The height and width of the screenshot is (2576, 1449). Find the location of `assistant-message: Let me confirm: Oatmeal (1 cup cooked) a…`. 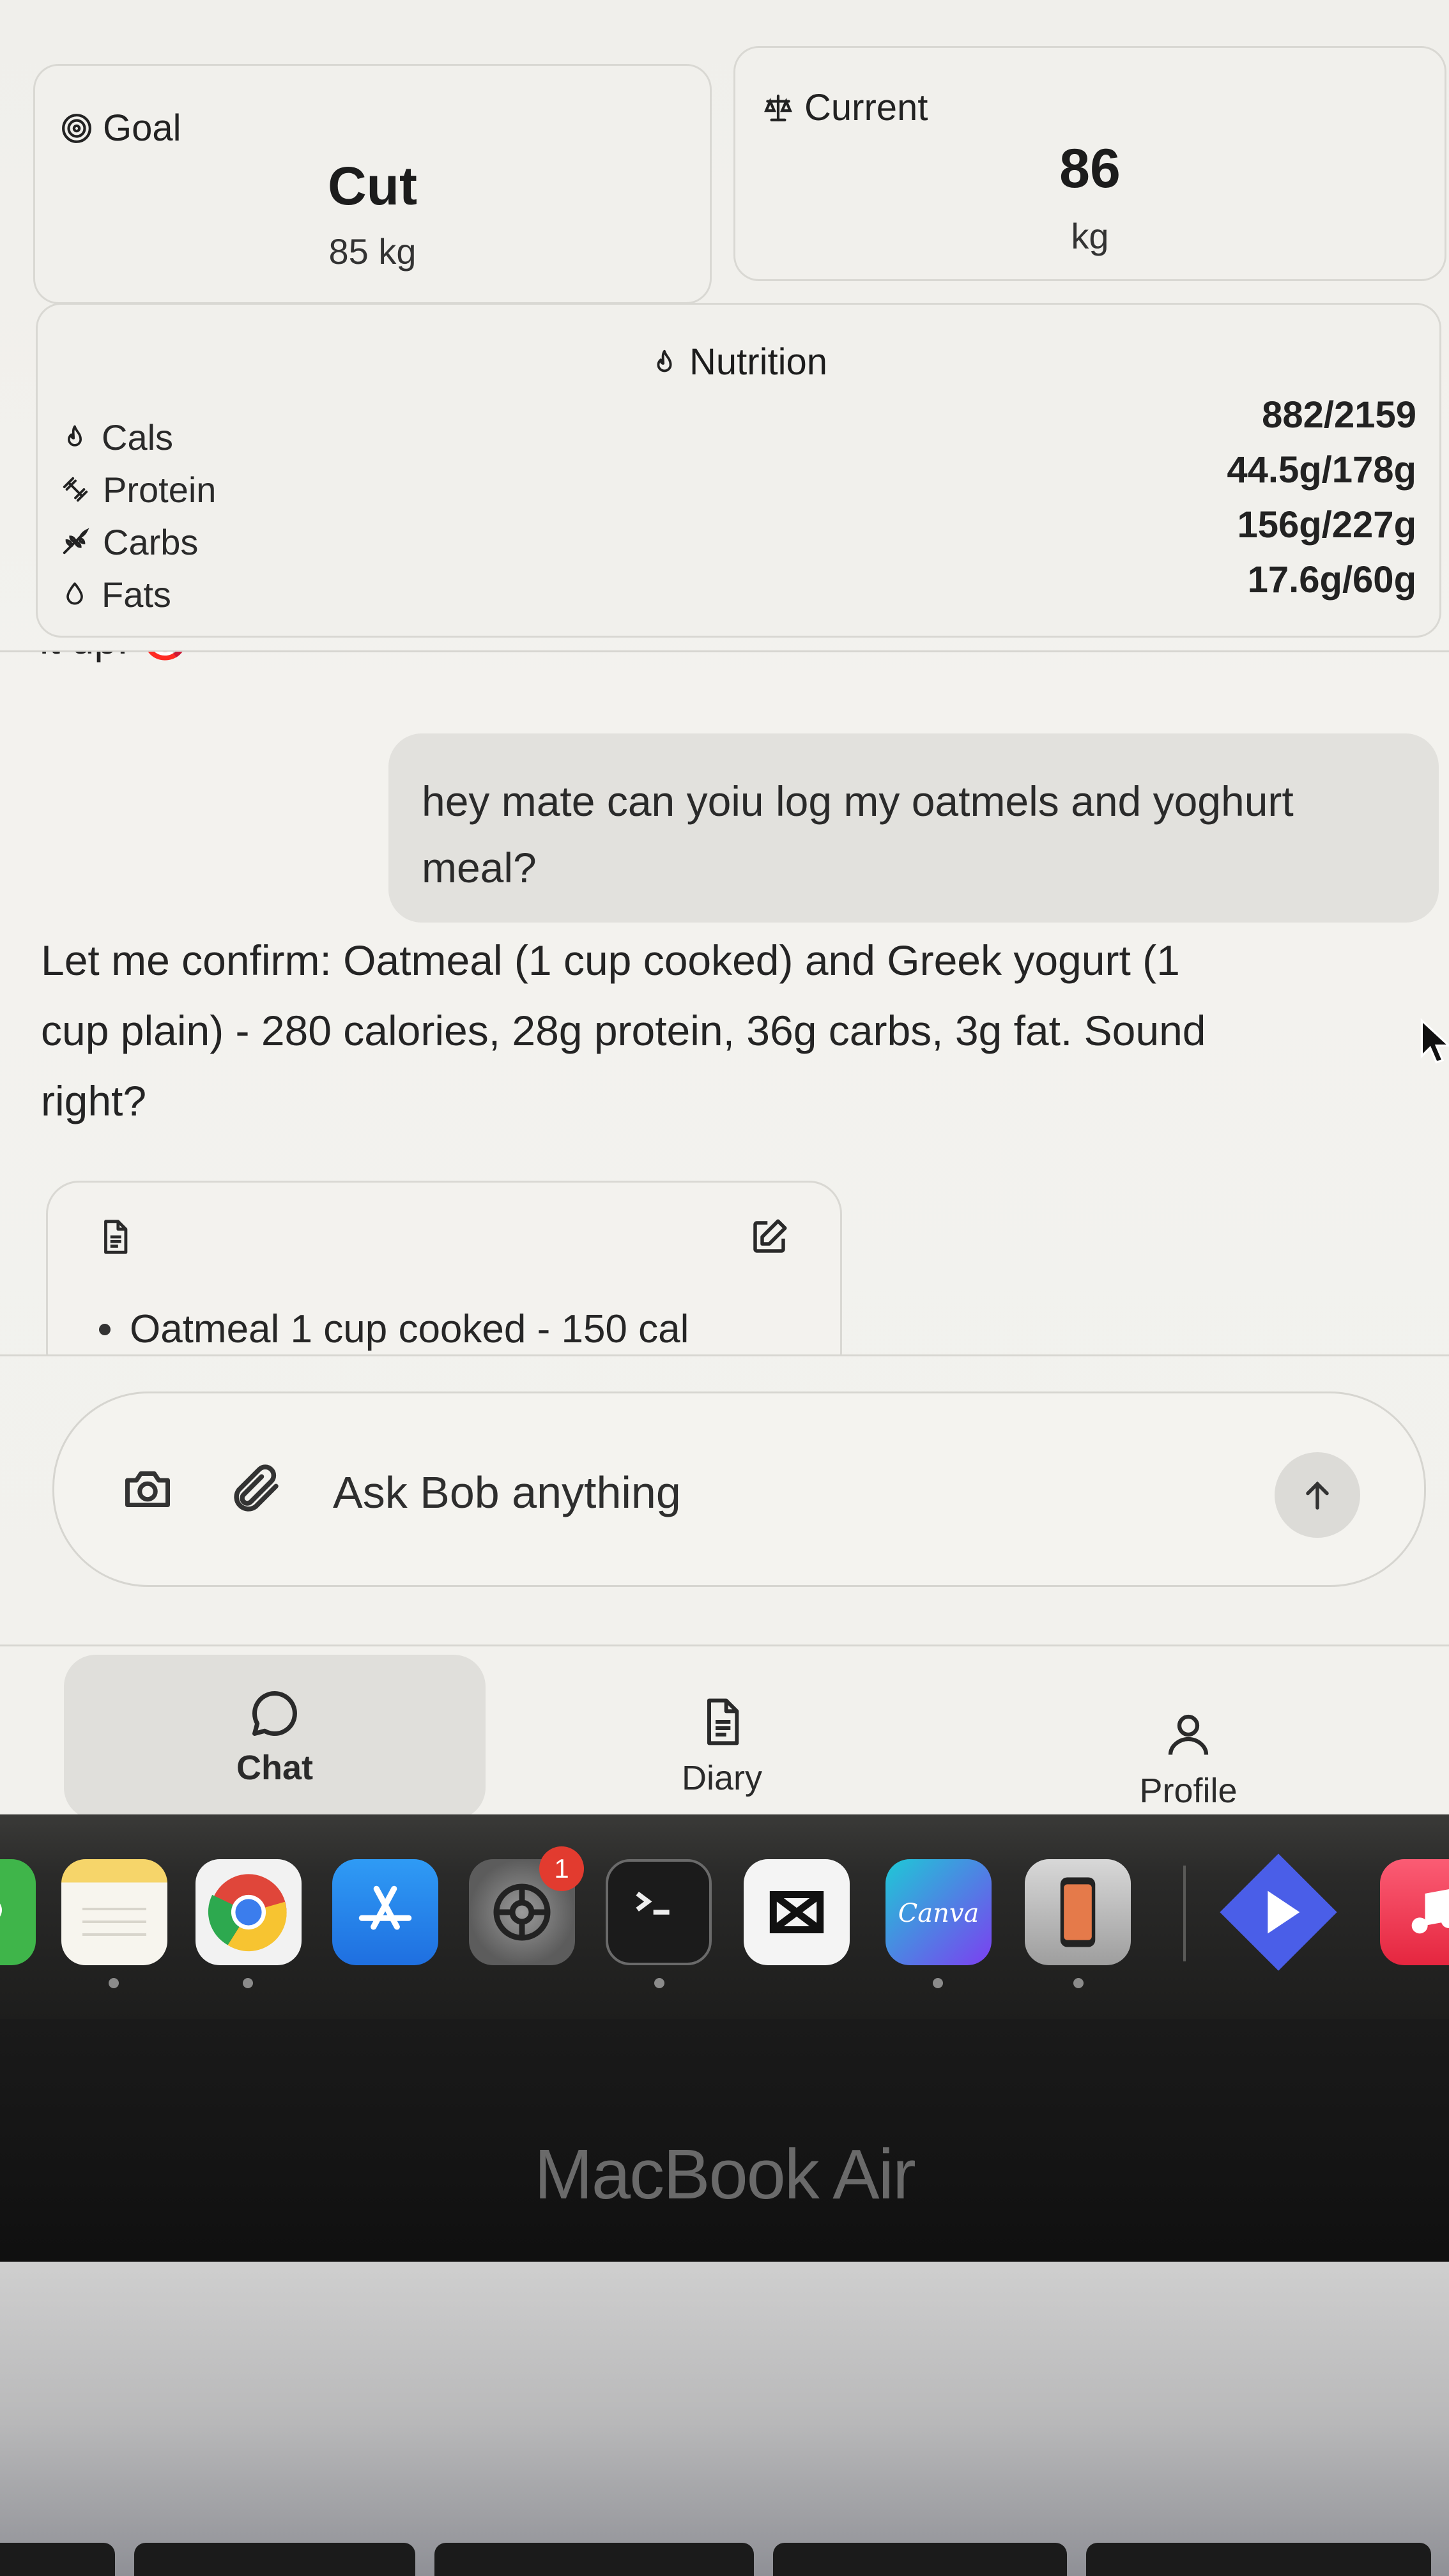

assistant-message: Let me confirm: Oatmeal (1 cup cooked) a… is located at coordinates (623, 1030).